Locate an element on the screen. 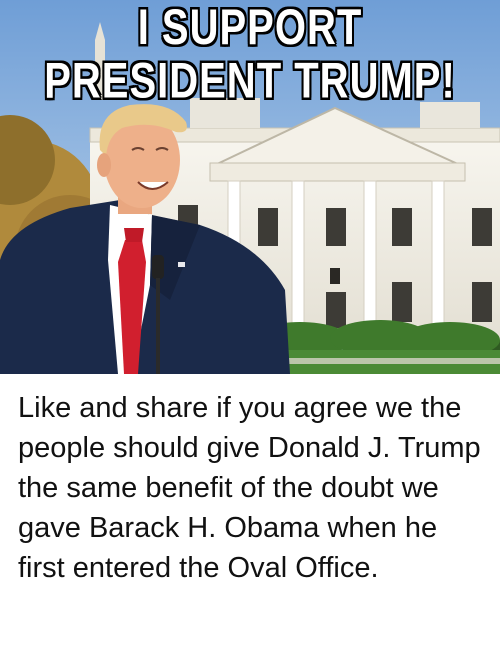 This screenshot has height=661, width=500. lantern is located at coordinates (335, 276).